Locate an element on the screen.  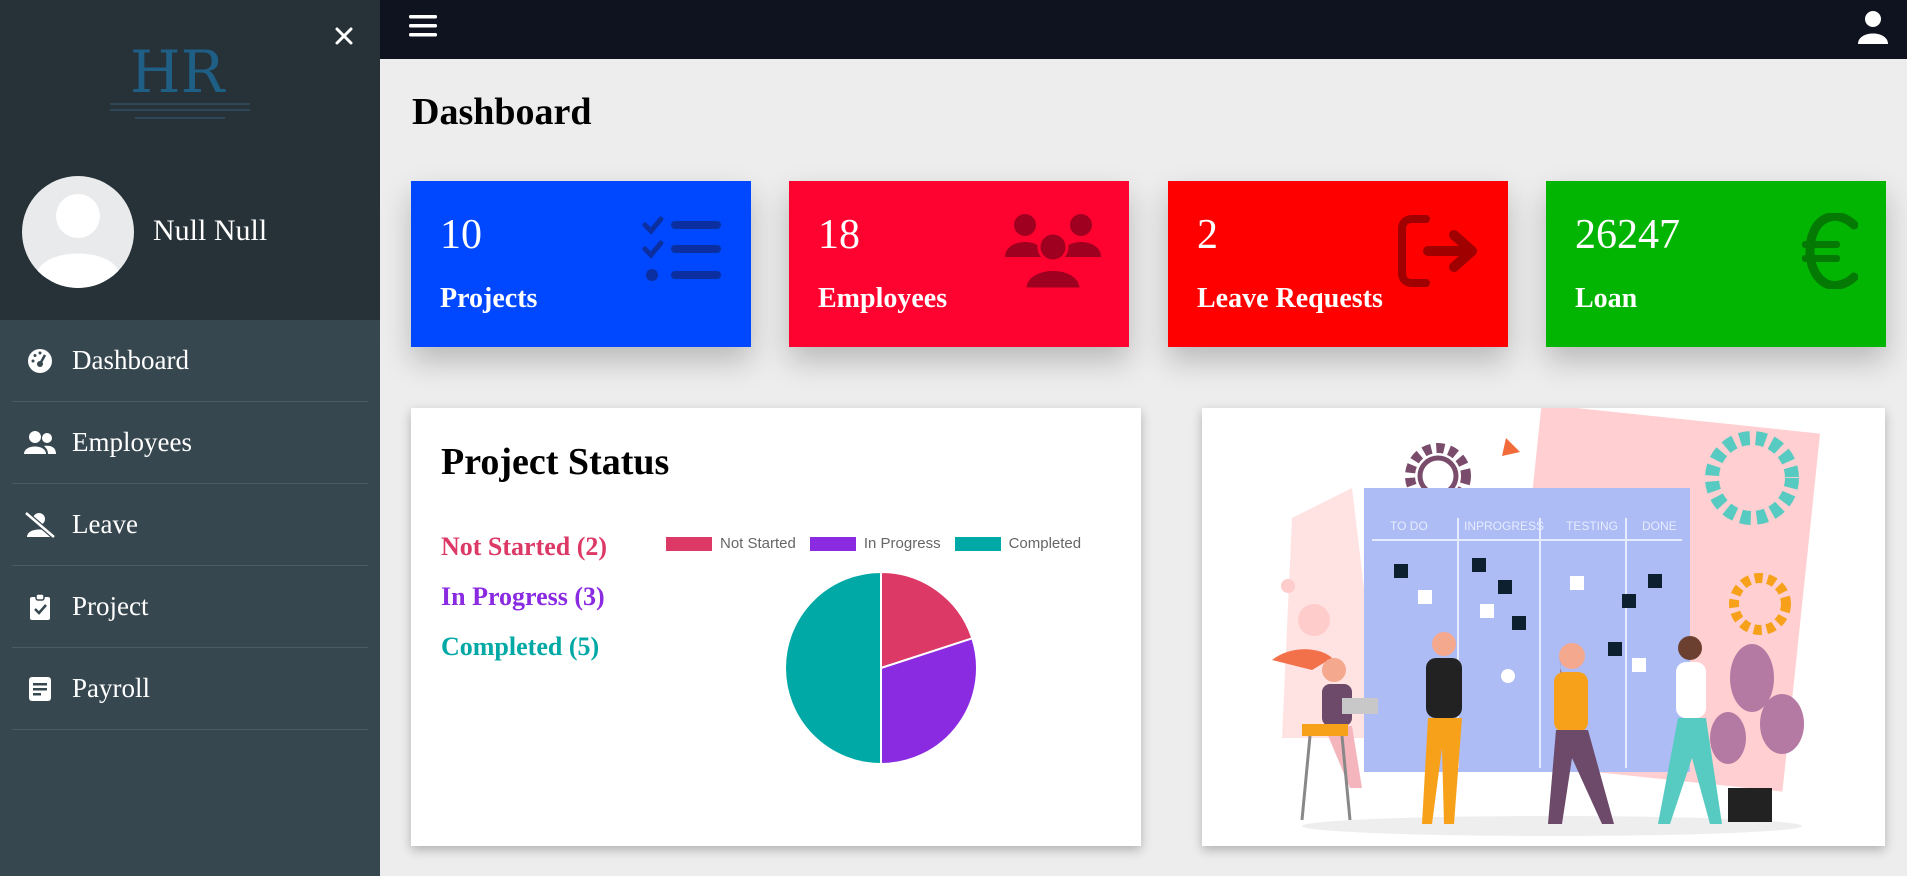
board-label-inprogress: INPROGRESS is located at coordinates (1504, 526).